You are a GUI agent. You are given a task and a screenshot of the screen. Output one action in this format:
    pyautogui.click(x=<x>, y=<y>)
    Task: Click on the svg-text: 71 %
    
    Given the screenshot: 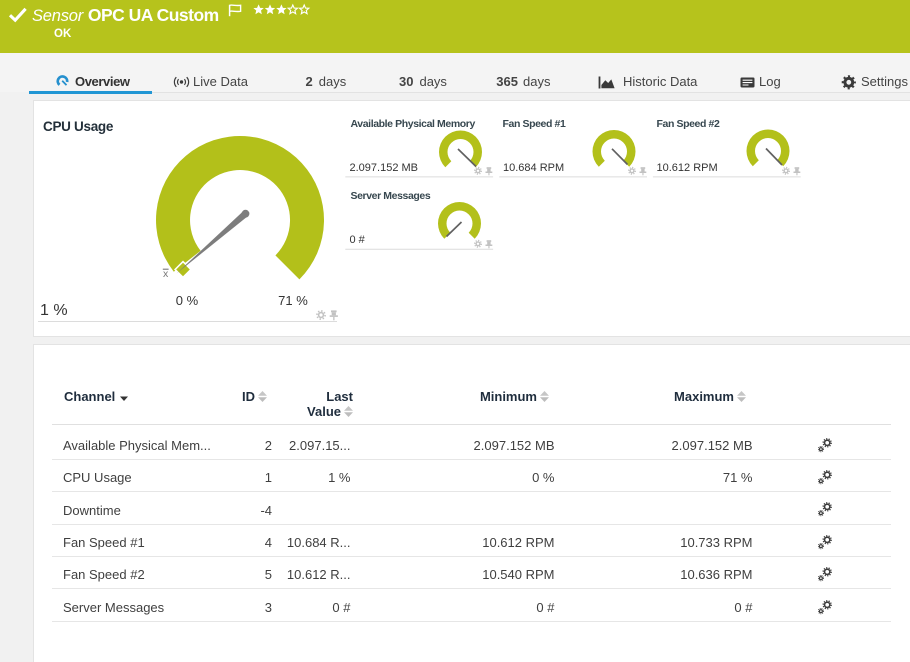 What is the action you would take?
    pyautogui.click(x=293, y=300)
    